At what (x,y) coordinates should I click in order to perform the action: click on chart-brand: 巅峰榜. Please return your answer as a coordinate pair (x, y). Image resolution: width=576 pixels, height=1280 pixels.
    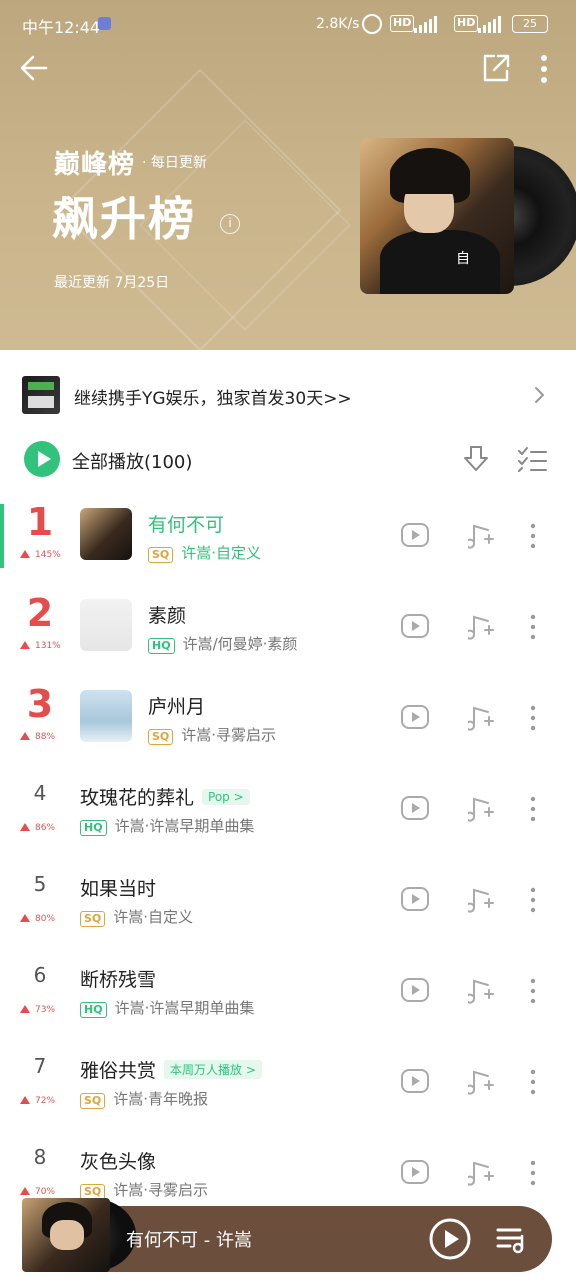
    Looking at the image, I should click on (95, 165).